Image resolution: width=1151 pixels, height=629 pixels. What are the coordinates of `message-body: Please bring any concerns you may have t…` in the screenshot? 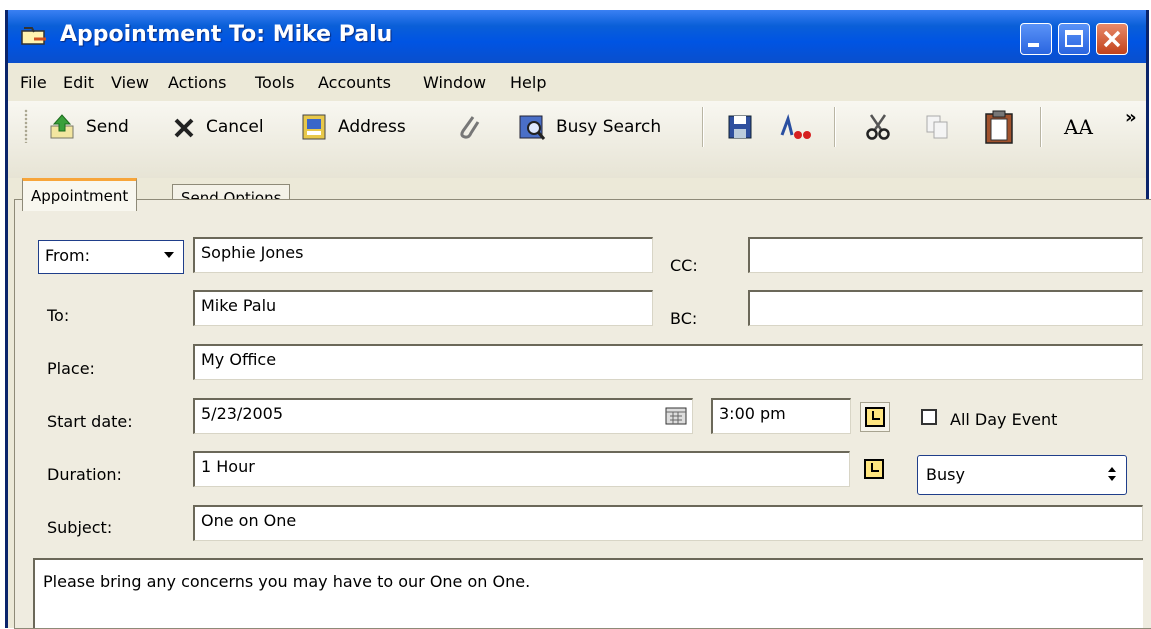 It's located at (588, 593).